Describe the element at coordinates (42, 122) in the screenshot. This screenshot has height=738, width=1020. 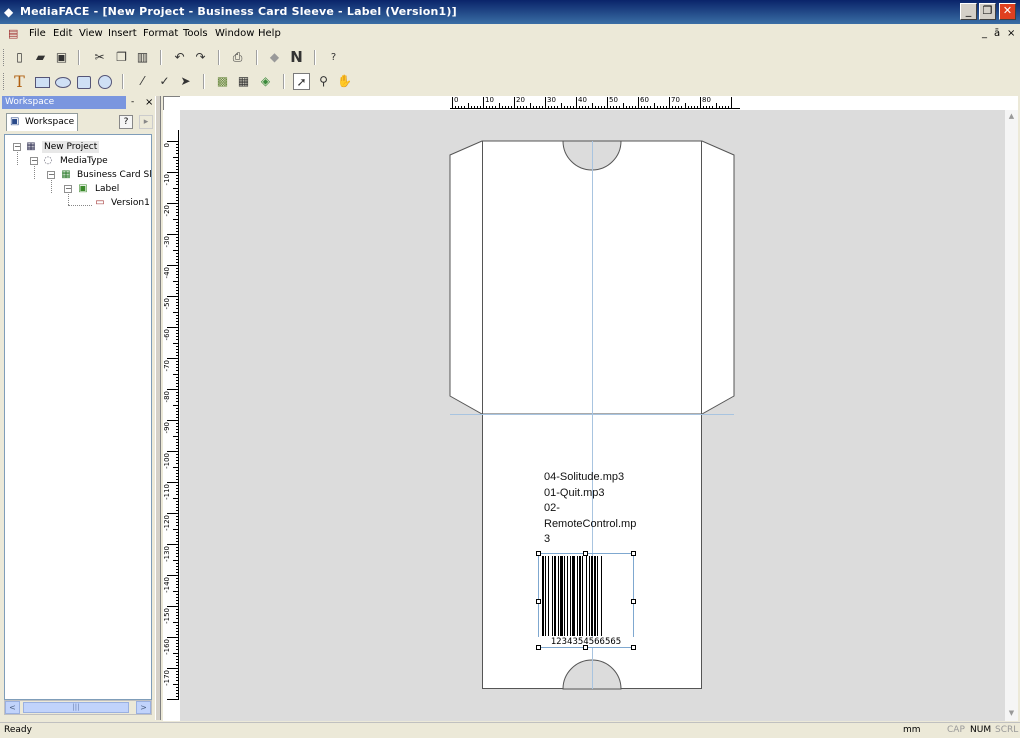
I see `tab-workspace: ▣ Workspace` at that location.